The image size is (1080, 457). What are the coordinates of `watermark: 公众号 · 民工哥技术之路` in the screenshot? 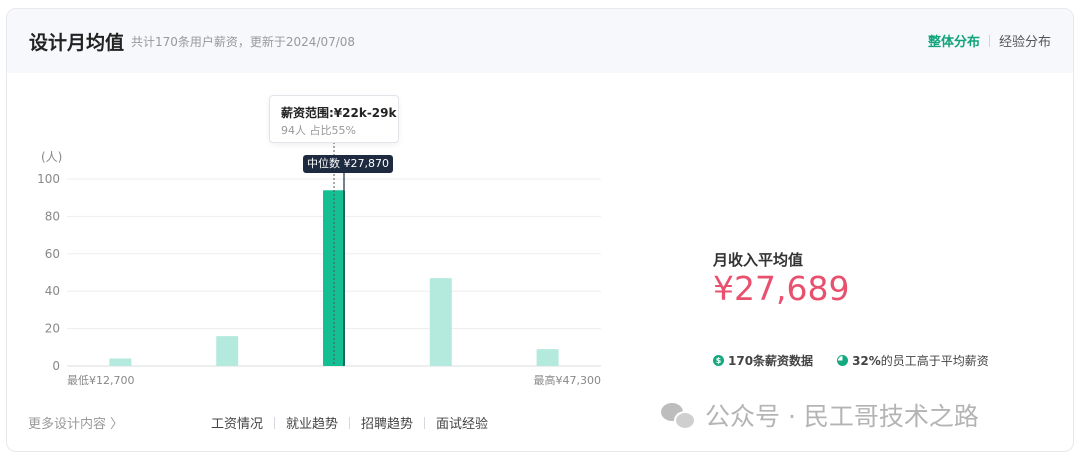 It's located at (820, 415).